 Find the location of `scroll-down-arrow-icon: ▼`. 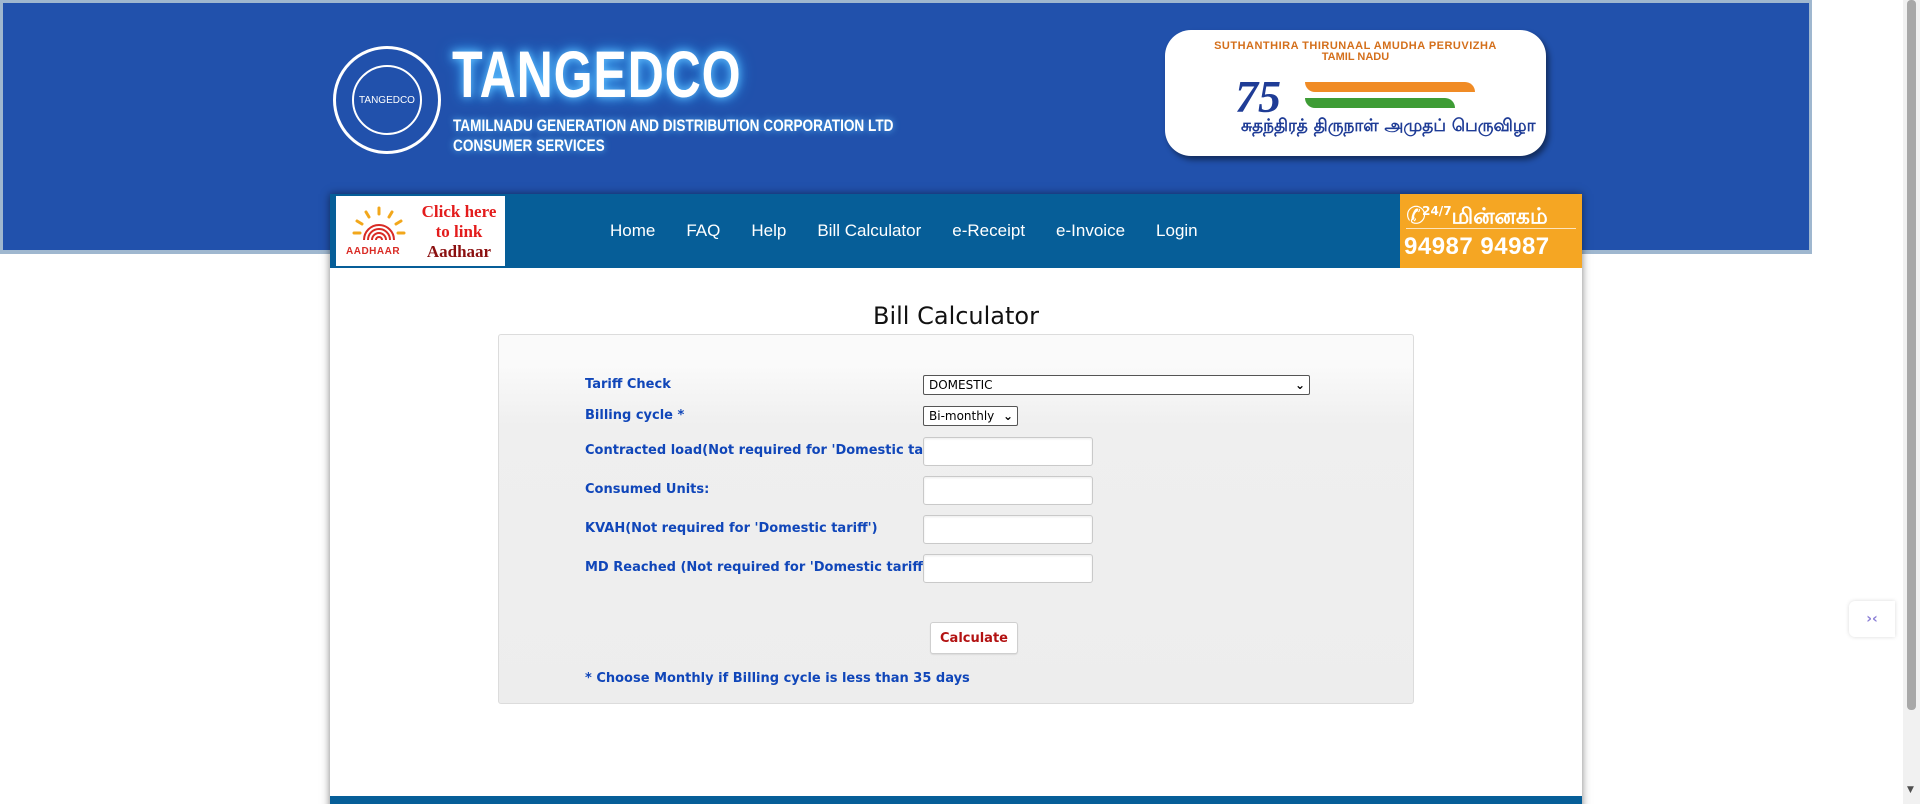

scroll-down-arrow-icon: ▼ is located at coordinates (1910, 790).